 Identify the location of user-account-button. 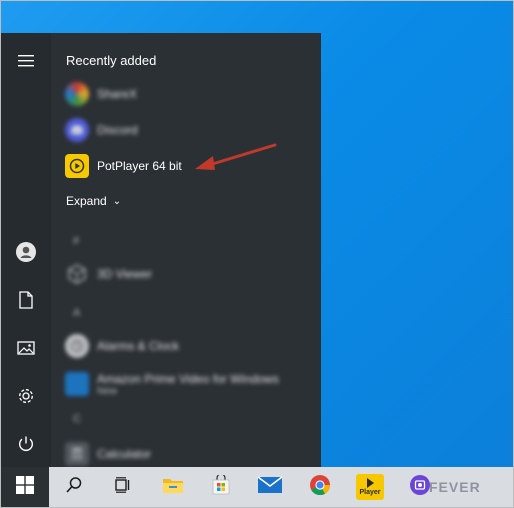
(26, 252).